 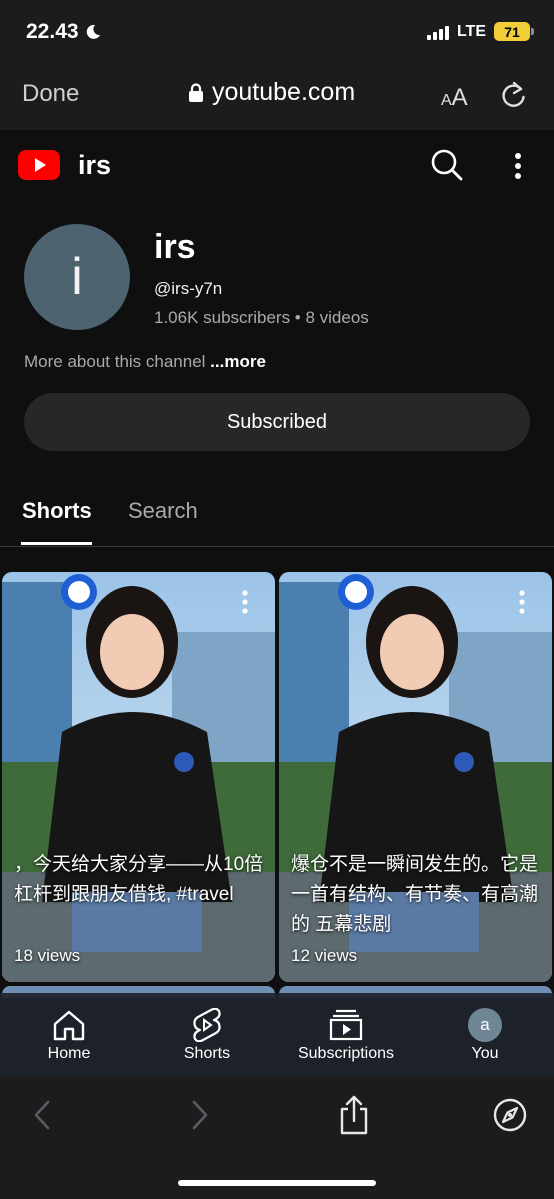 I want to click on status-time-group: 22.43, so click(x=63, y=32).